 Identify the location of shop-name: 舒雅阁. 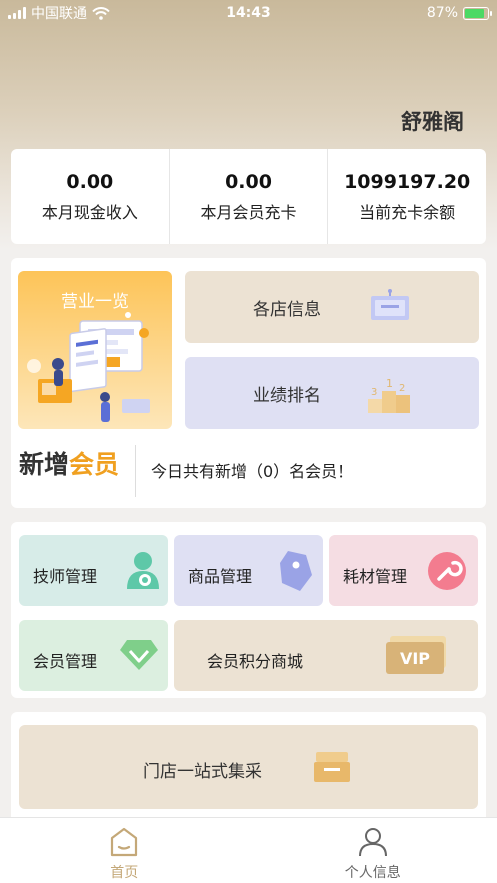
(432, 122).